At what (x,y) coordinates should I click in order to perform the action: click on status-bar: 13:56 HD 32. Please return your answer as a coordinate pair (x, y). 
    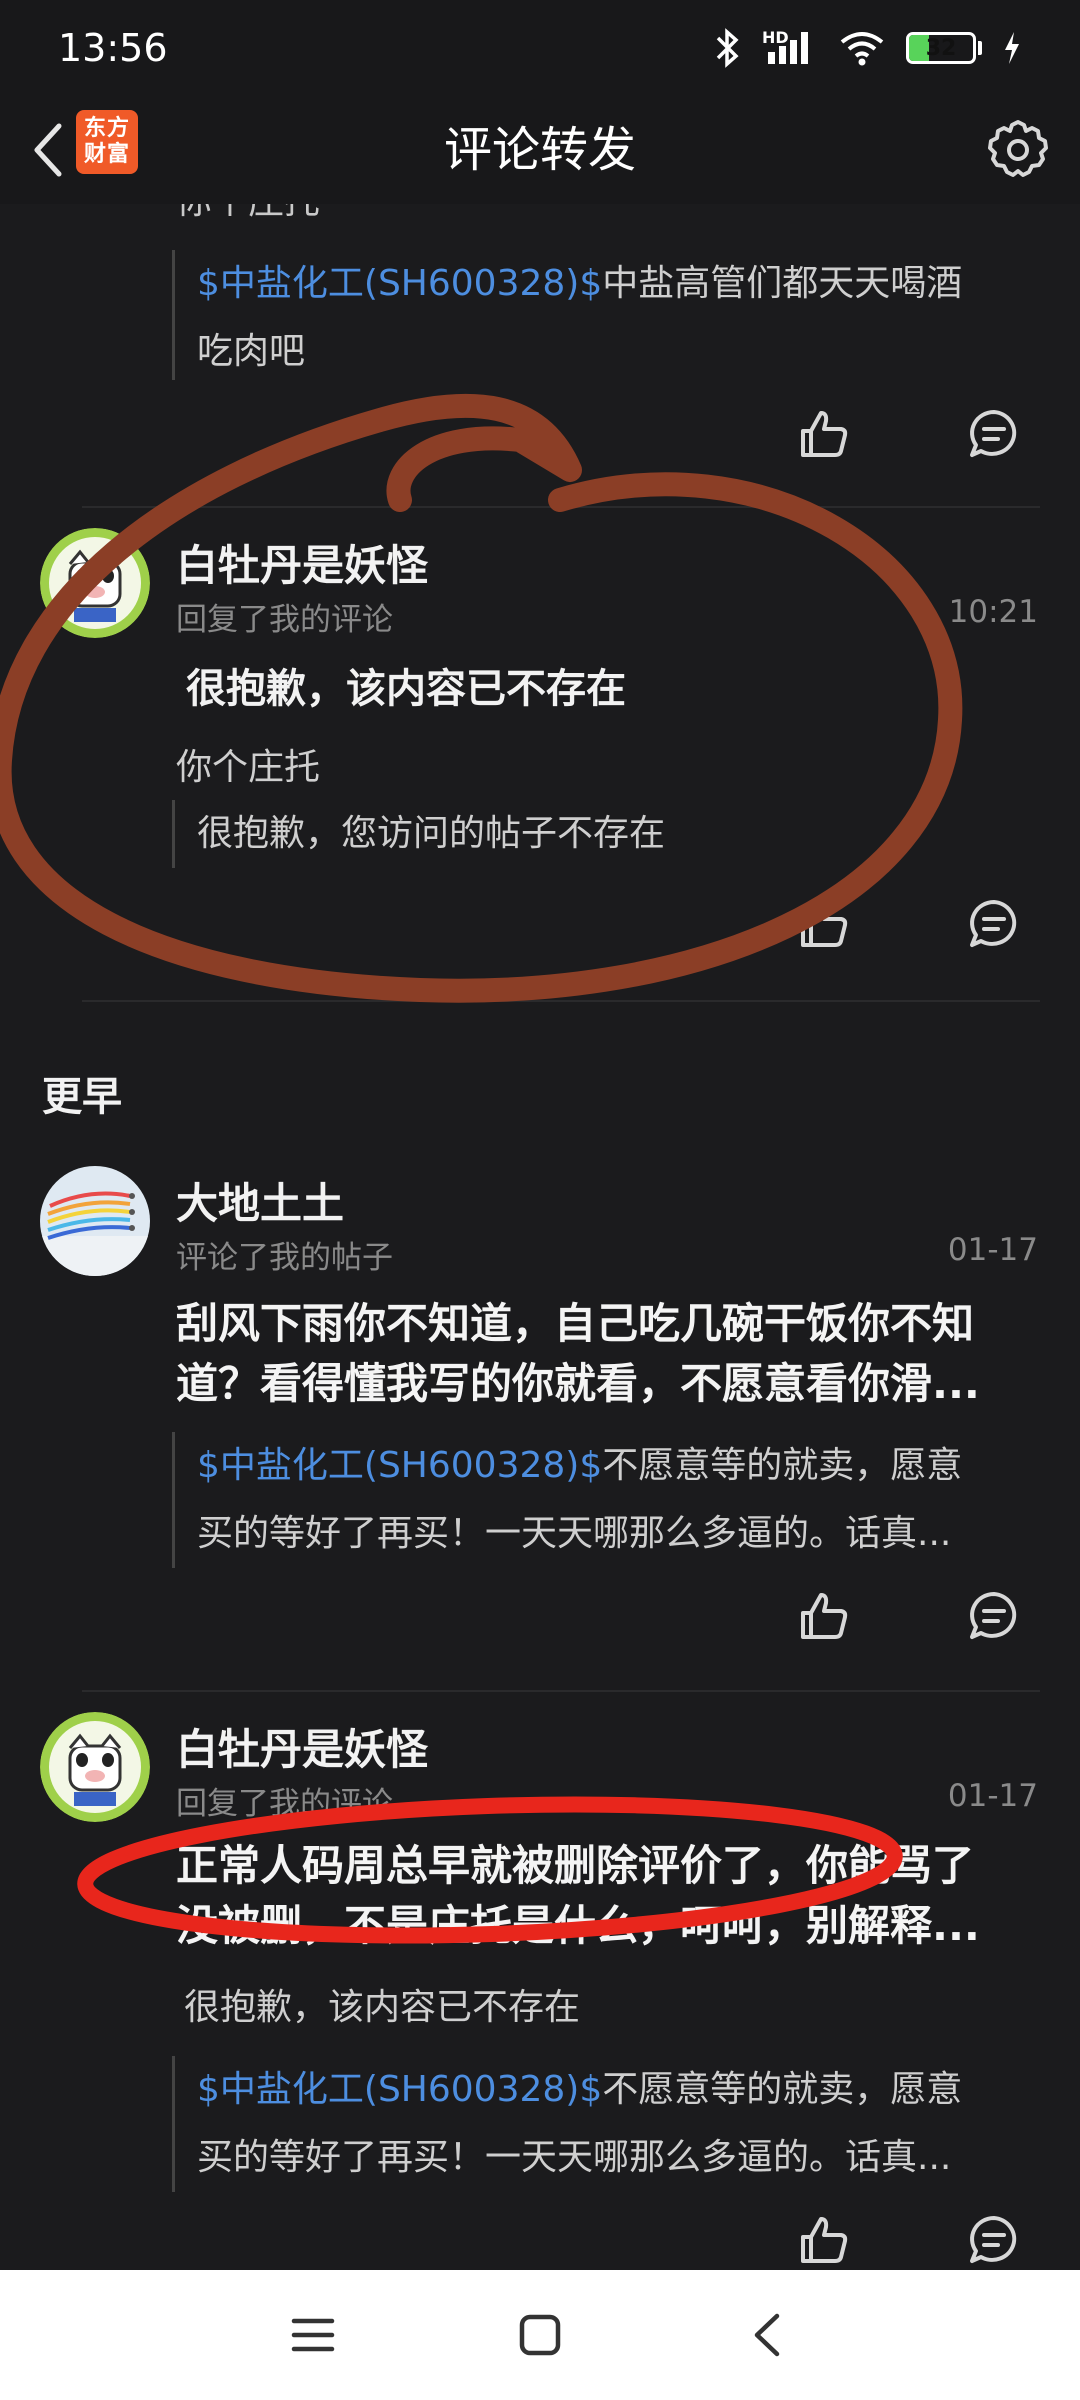
    Looking at the image, I should click on (540, 48).